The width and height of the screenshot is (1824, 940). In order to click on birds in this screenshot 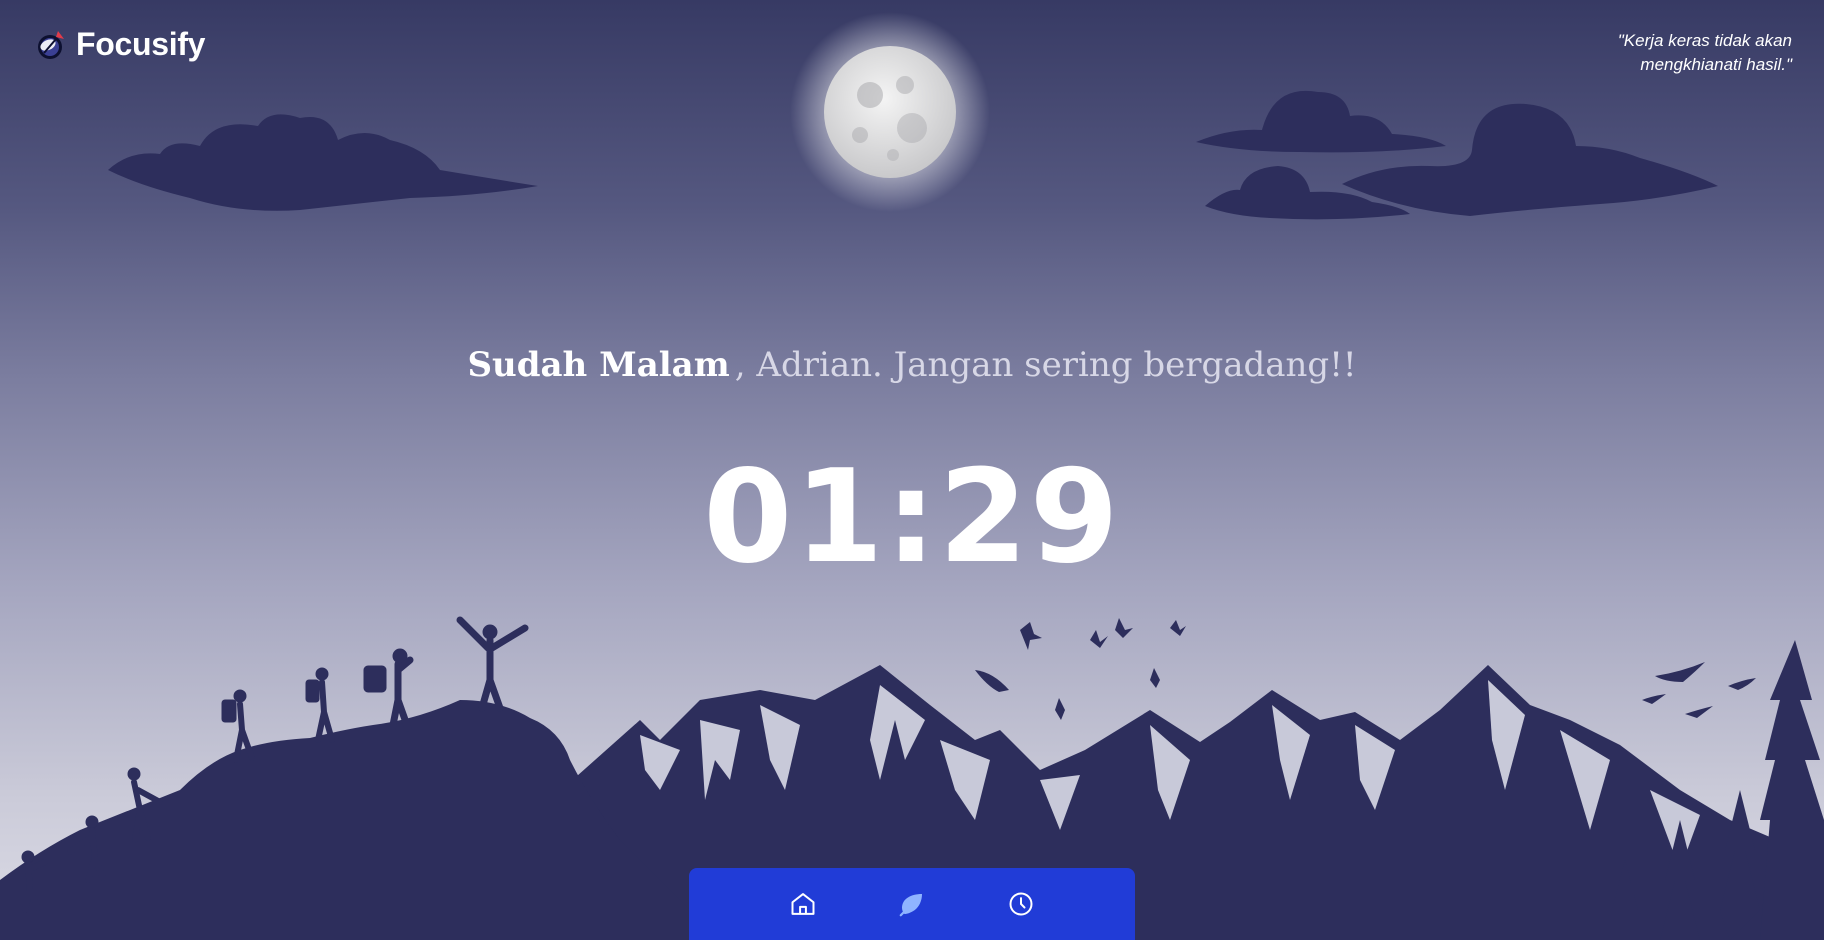, I will do `click(1365, 669)`.